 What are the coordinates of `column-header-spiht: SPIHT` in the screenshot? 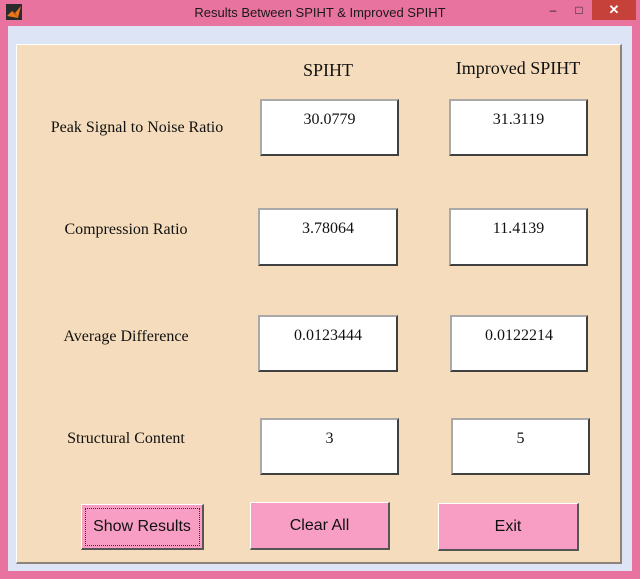 It's located at (327, 70).